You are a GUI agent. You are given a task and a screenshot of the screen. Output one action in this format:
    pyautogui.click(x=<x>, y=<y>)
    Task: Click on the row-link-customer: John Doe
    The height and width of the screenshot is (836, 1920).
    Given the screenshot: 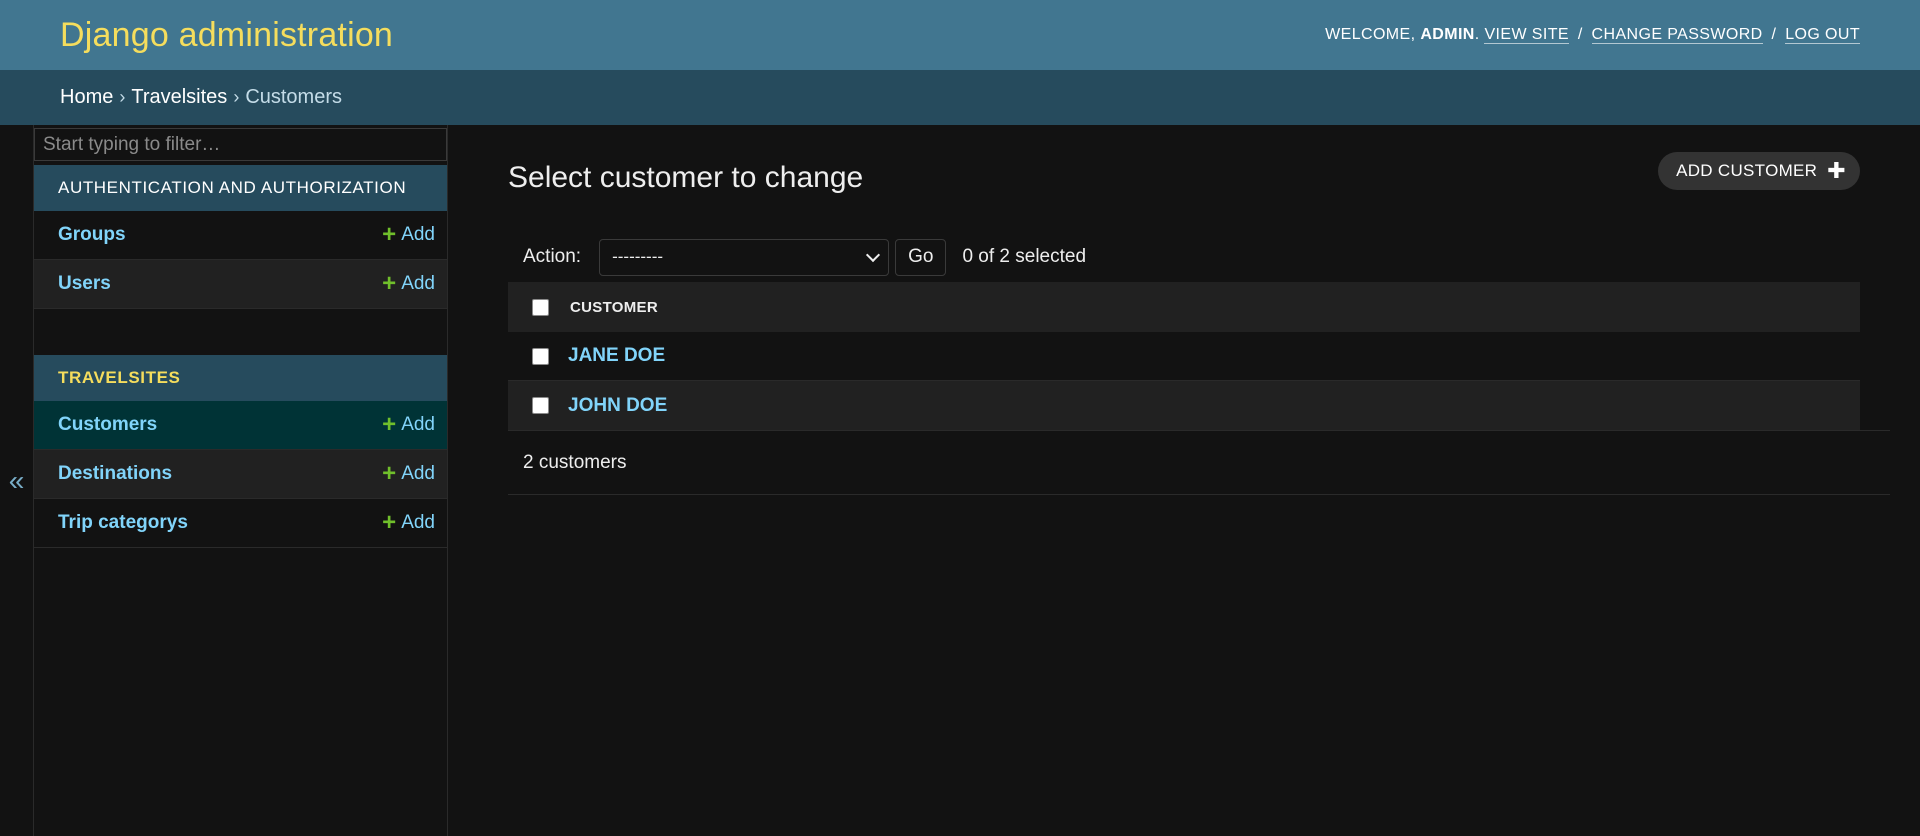 What is the action you would take?
    pyautogui.click(x=617, y=406)
    